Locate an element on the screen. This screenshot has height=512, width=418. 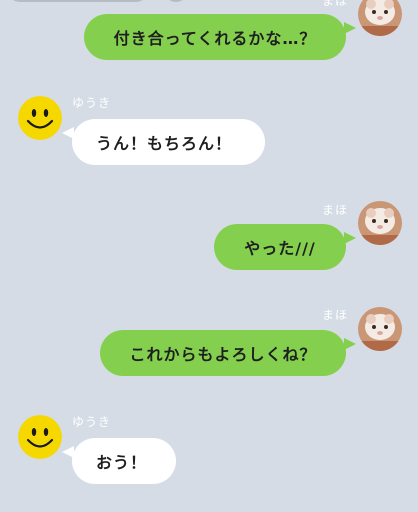
message-text: うん！もちろん！ is located at coordinates (164, 143).